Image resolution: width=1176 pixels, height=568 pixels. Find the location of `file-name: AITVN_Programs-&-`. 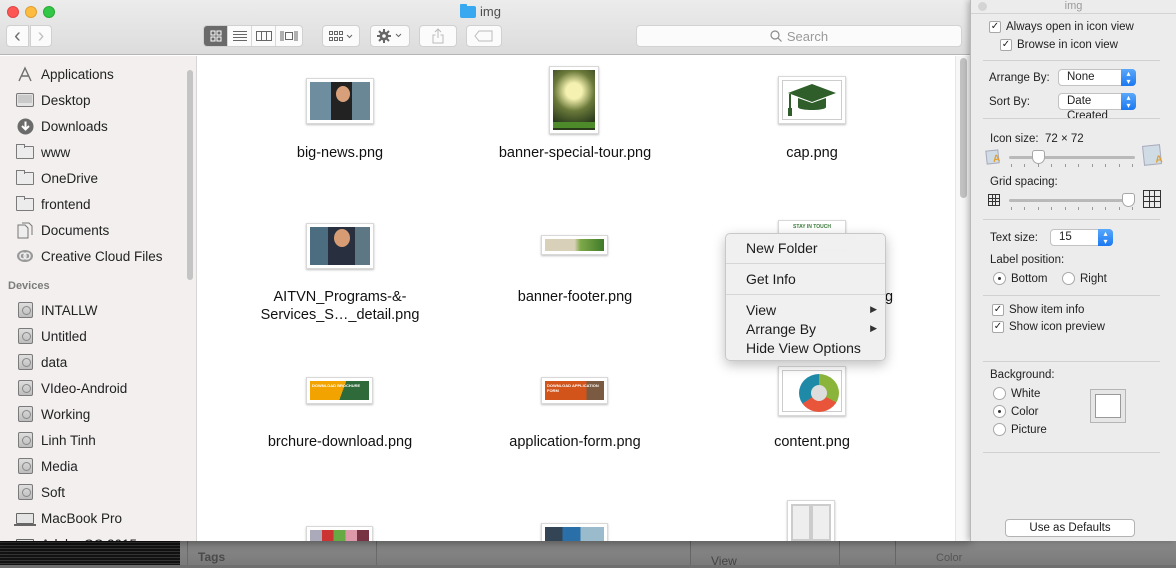

file-name: AITVN_Programs-&- is located at coordinates (340, 297).